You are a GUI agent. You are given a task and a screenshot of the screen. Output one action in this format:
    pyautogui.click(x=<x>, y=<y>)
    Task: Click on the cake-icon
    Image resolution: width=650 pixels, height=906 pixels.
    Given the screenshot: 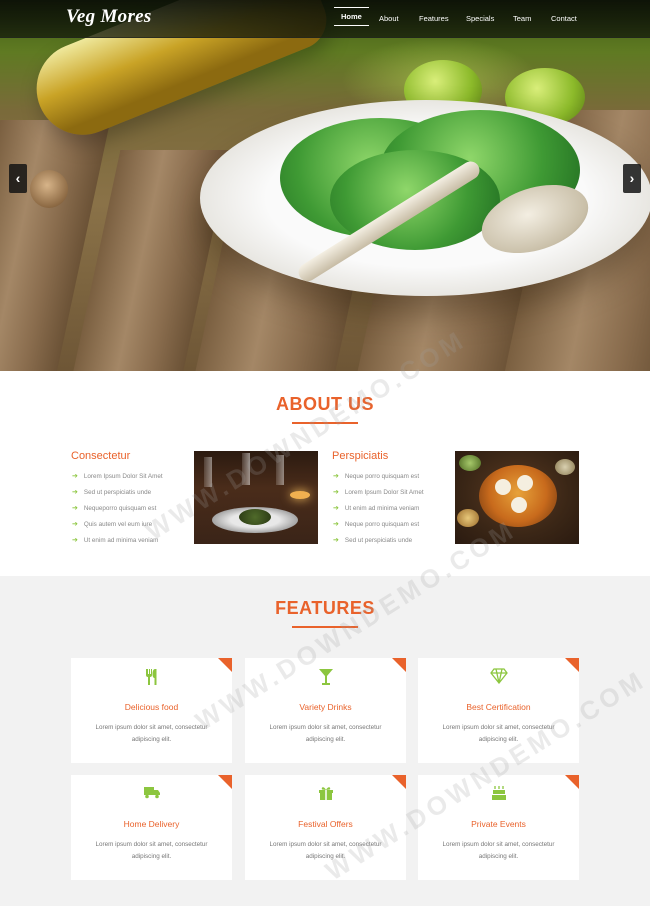 What is the action you would take?
    pyautogui.click(x=498, y=795)
    